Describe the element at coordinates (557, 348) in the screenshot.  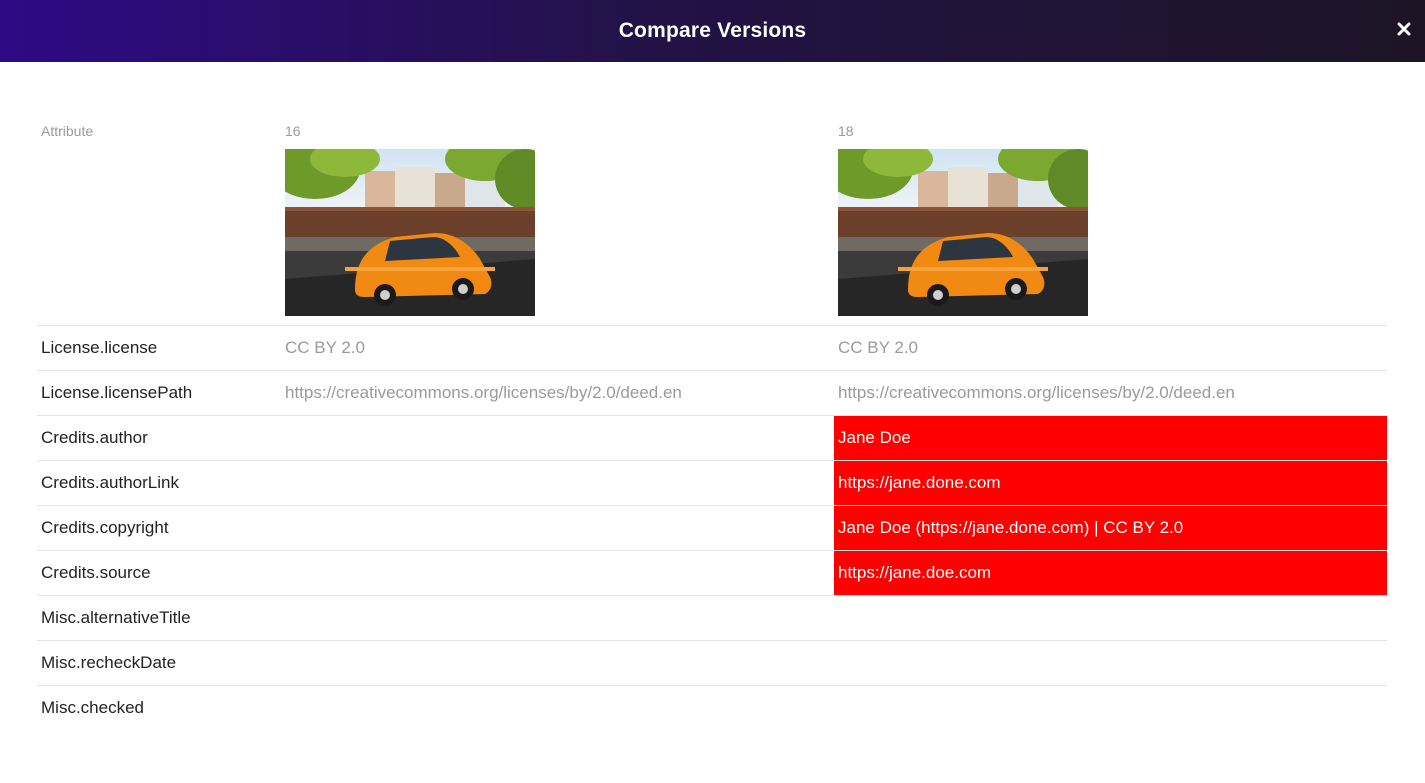
I see `version-a-cell: CC BY 2.0` at that location.